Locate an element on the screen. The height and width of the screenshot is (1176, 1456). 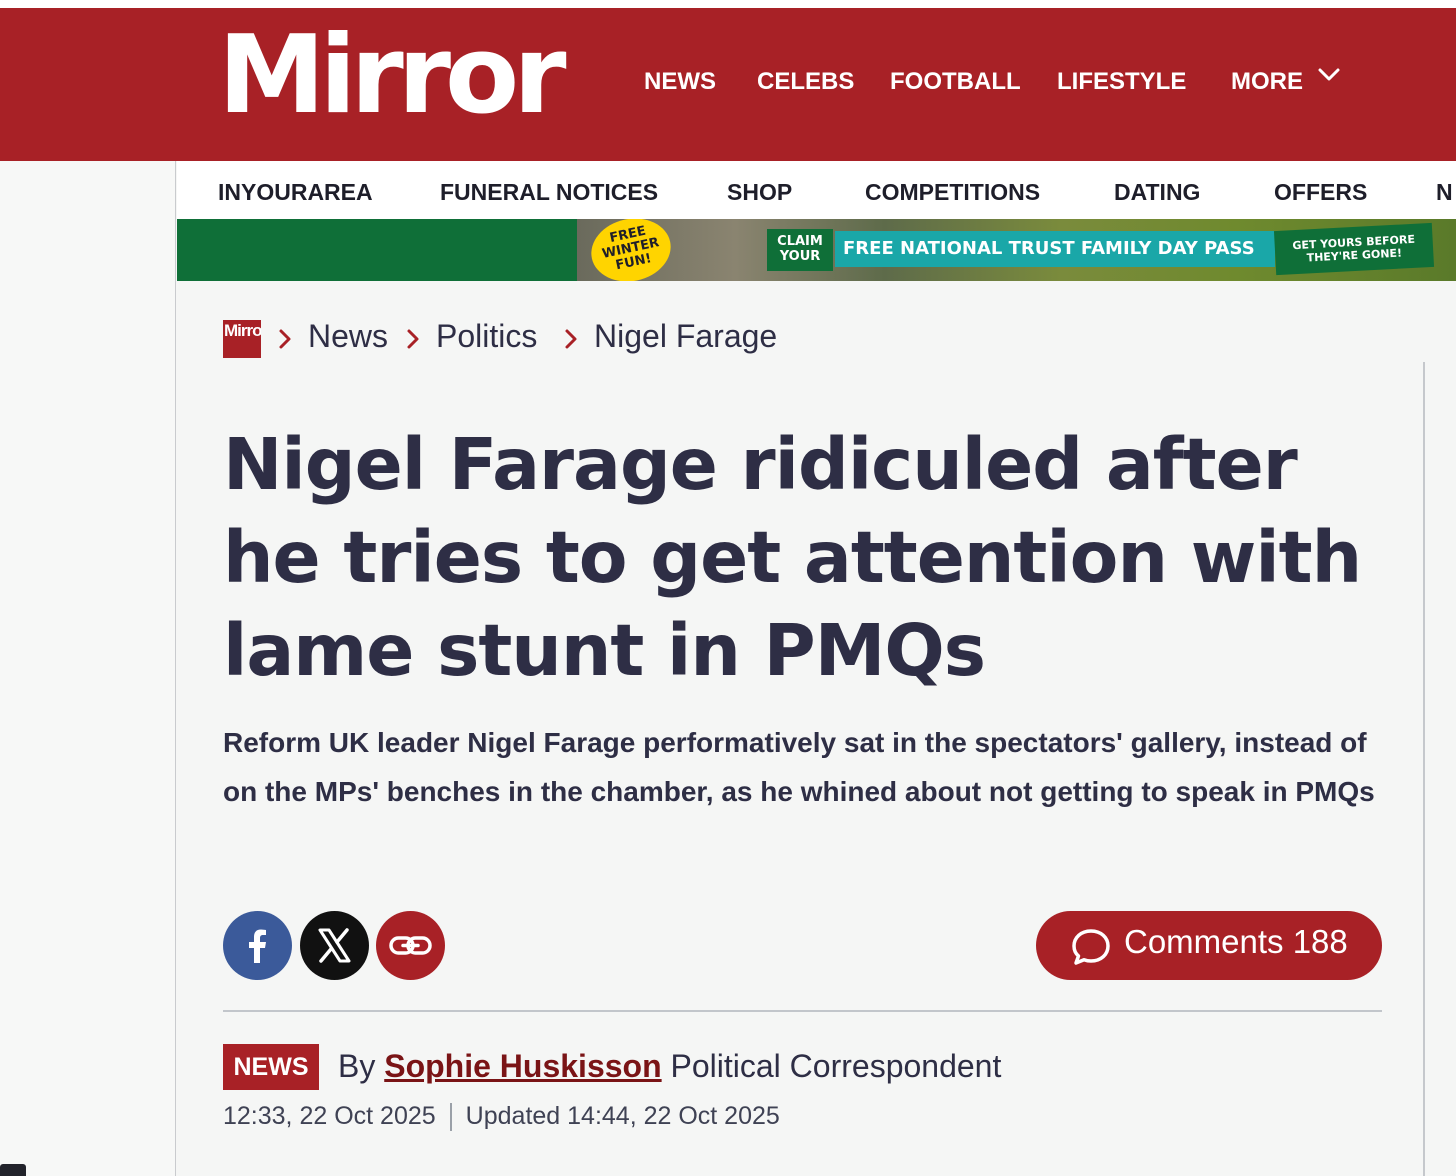
byline-by: By is located at coordinates (357, 1066).